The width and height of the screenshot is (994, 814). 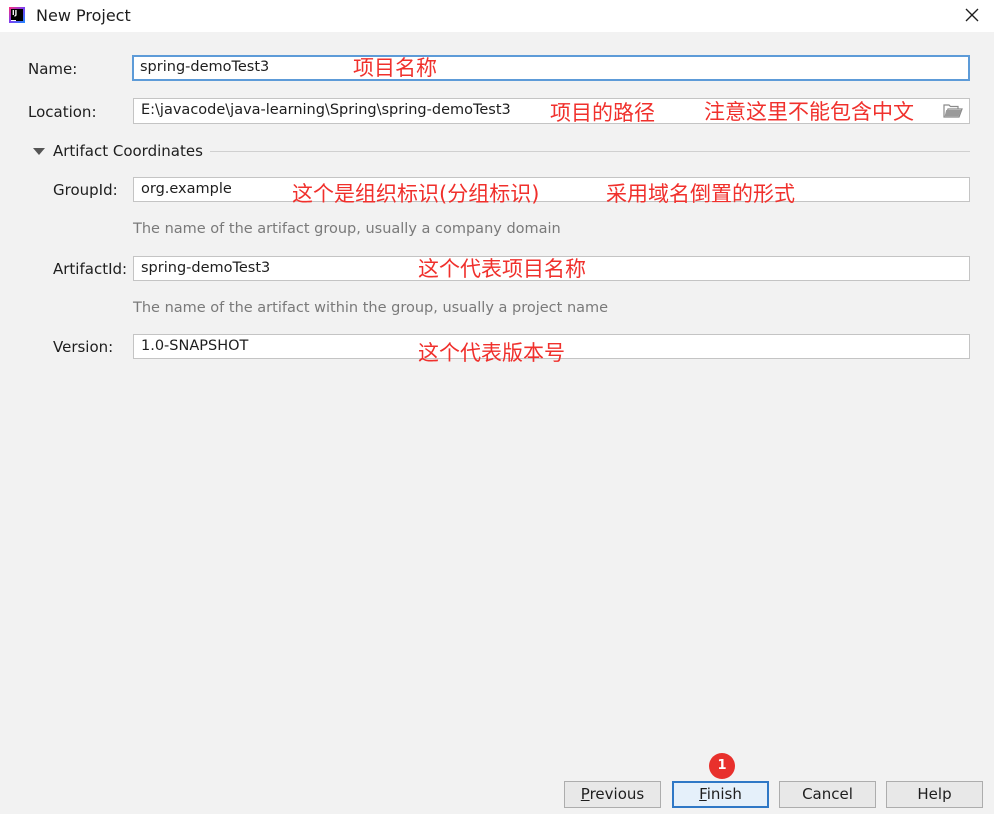 What do you see at coordinates (491, 353) in the screenshot?
I see `version-annotation: 这个代表版本号` at bounding box center [491, 353].